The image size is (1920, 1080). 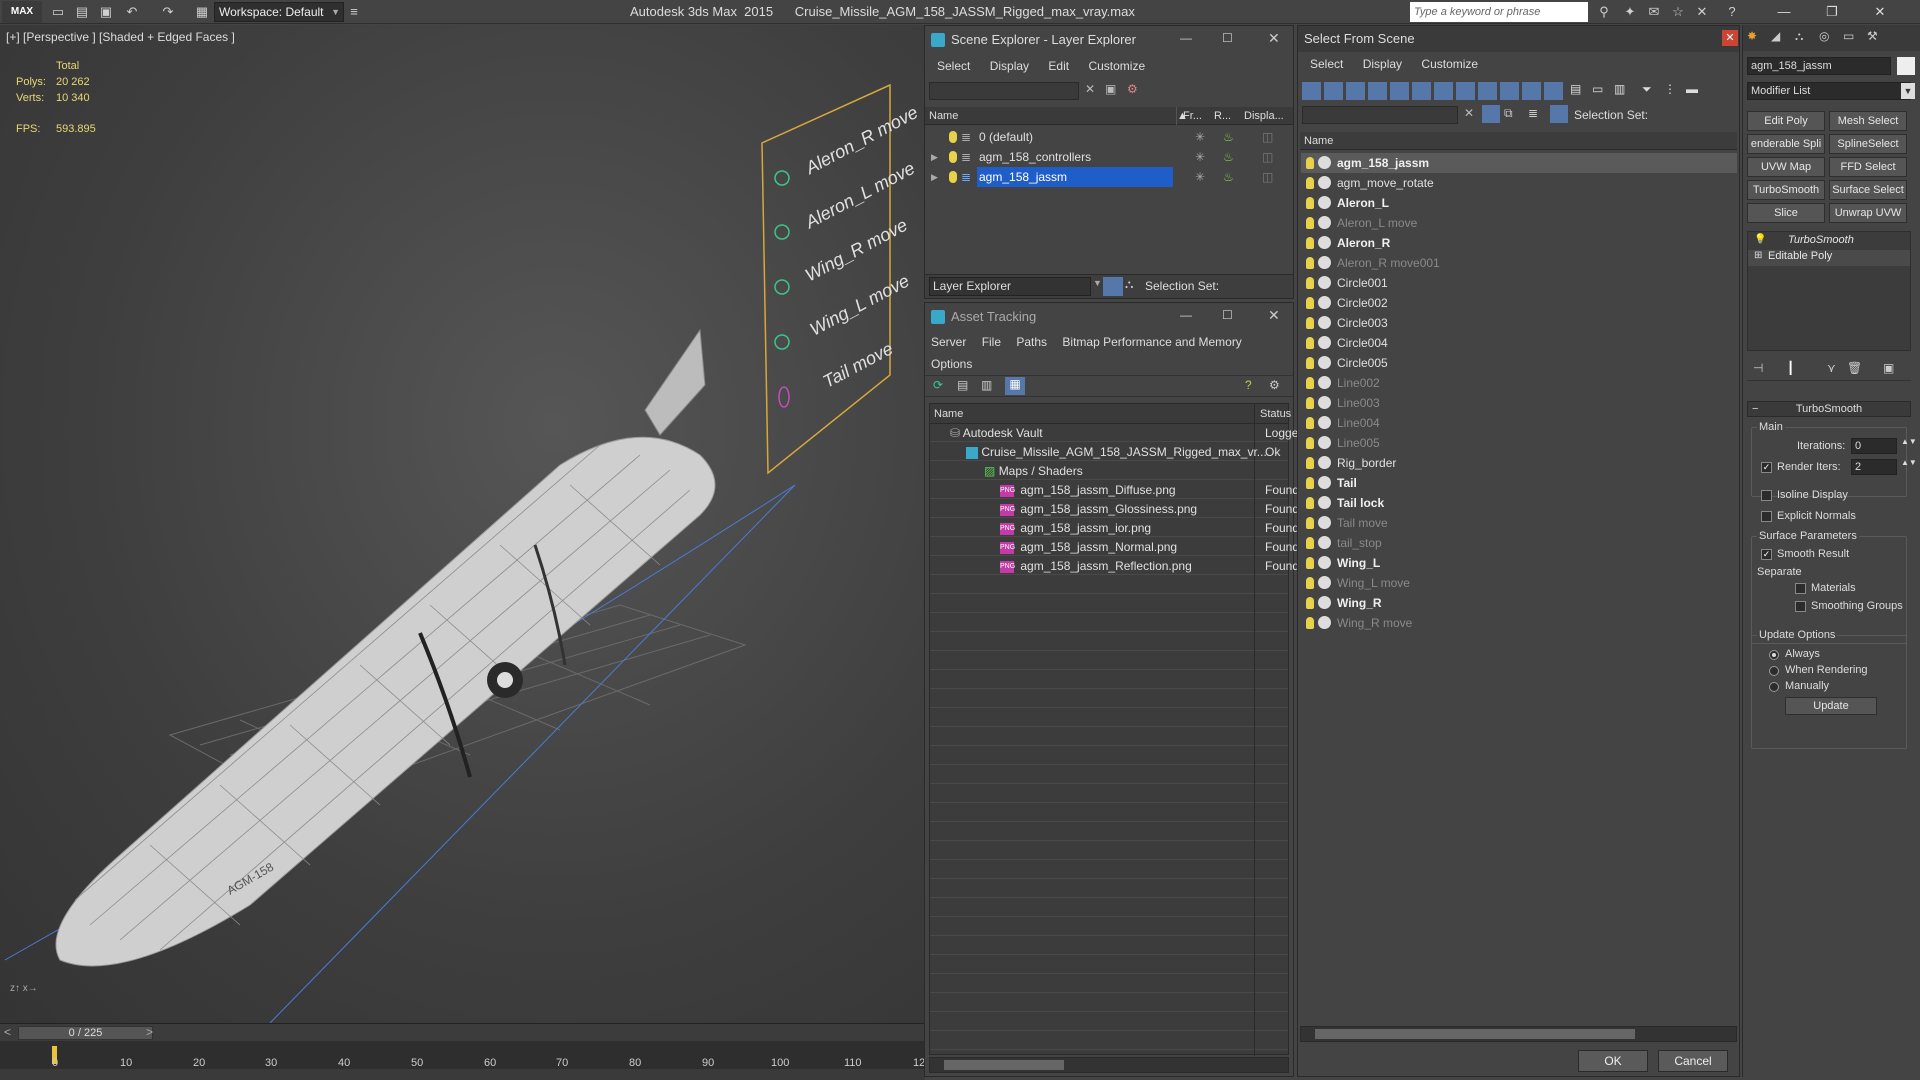 What do you see at coordinates (1832, 12) in the screenshot?
I see `restore-icon: ❐` at bounding box center [1832, 12].